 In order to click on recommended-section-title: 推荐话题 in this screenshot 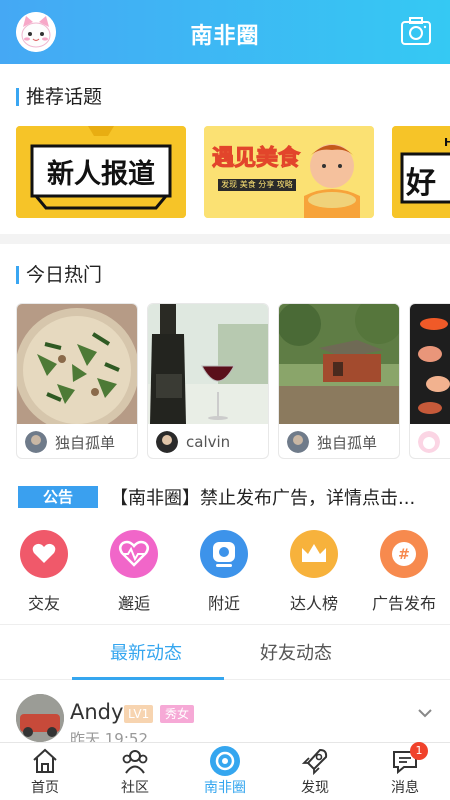, I will do `click(59, 97)`.